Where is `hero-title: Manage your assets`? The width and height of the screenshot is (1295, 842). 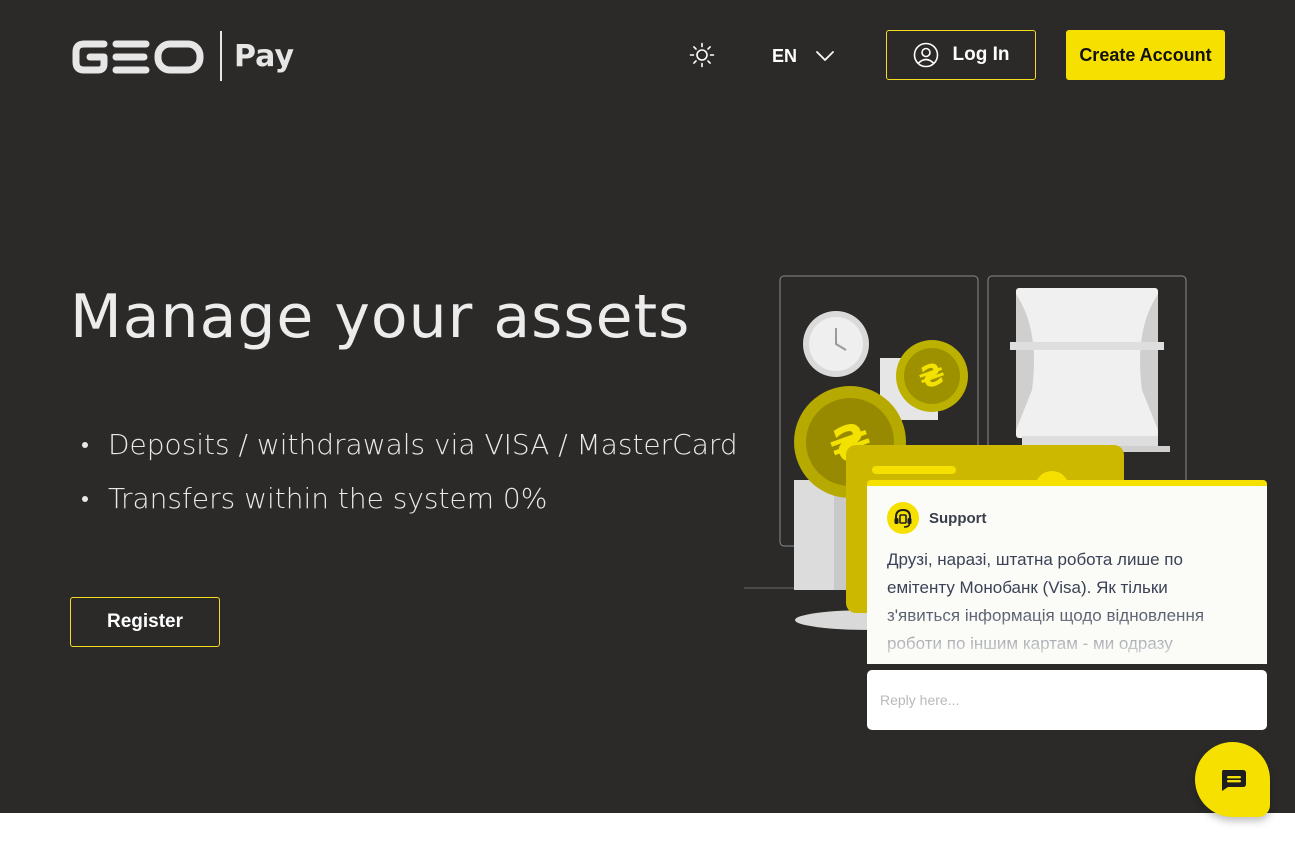 hero-title: Manage your assets is located at coordinates (380, 317).